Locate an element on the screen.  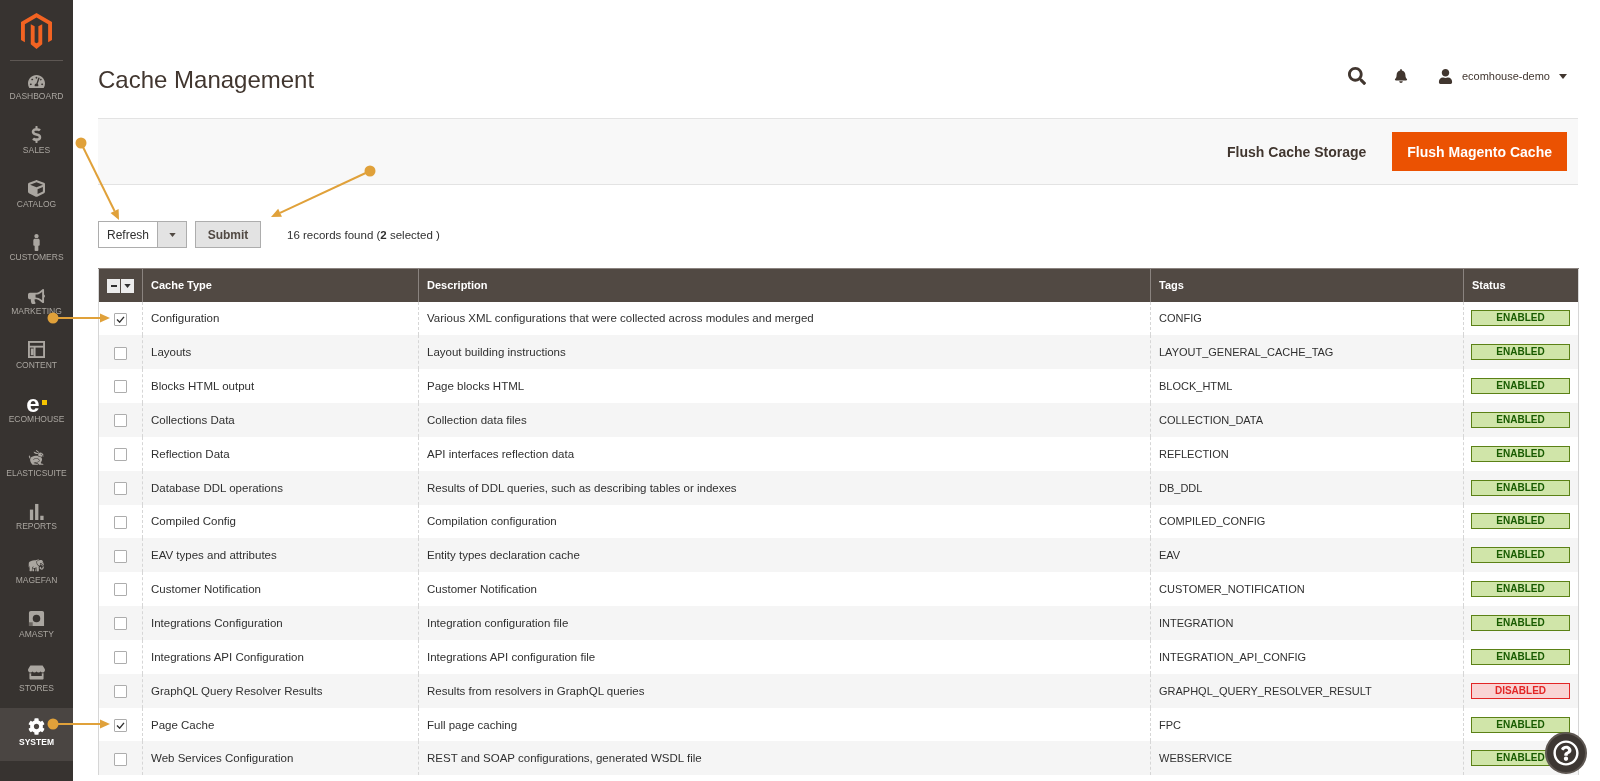
megaphone-icon is located at coordinates (36, 296).